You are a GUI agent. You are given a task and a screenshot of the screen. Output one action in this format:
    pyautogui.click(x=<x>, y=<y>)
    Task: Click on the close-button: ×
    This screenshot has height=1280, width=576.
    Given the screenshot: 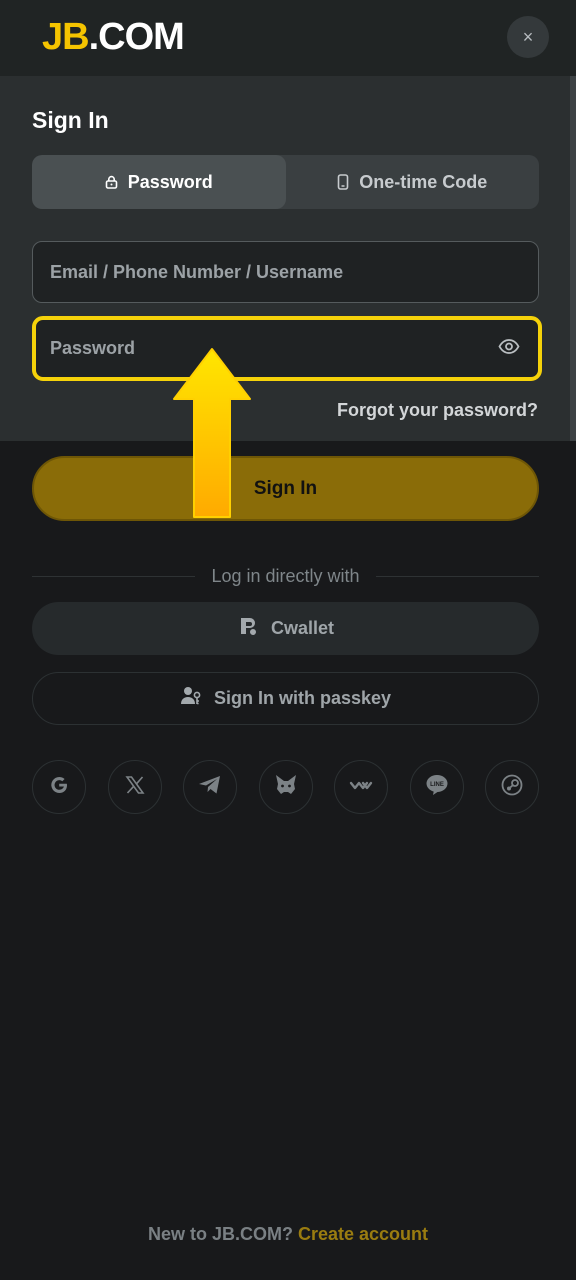 What is the action you would take?
    pyautogui.click(x=528, y=37)
    